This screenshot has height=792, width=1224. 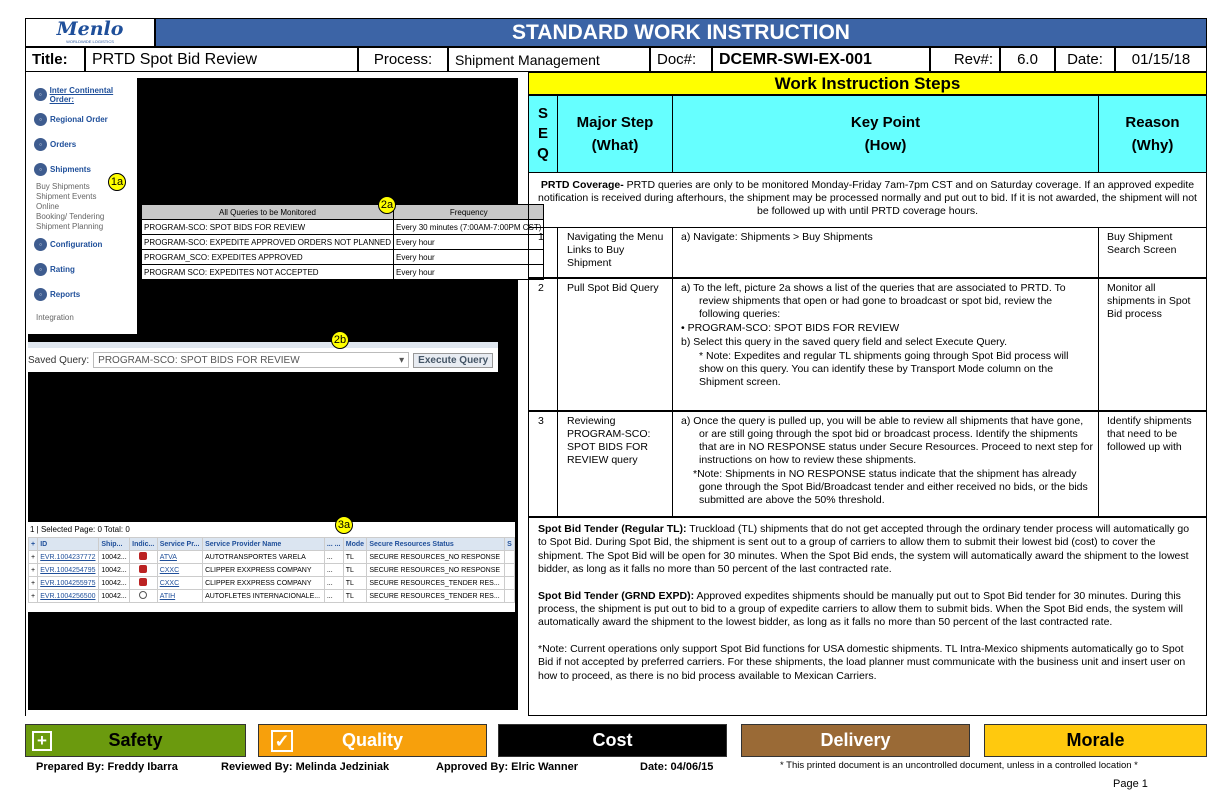 What do you see at coordinates (263, 557) in the screenshot?
I see `table-cell: AUTOTRANSPORTES VARELA` at bounding box center [263, 557].